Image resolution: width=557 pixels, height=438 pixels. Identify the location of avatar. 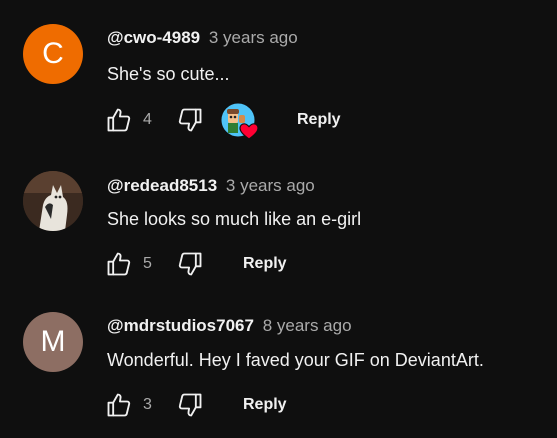
(53, 201).